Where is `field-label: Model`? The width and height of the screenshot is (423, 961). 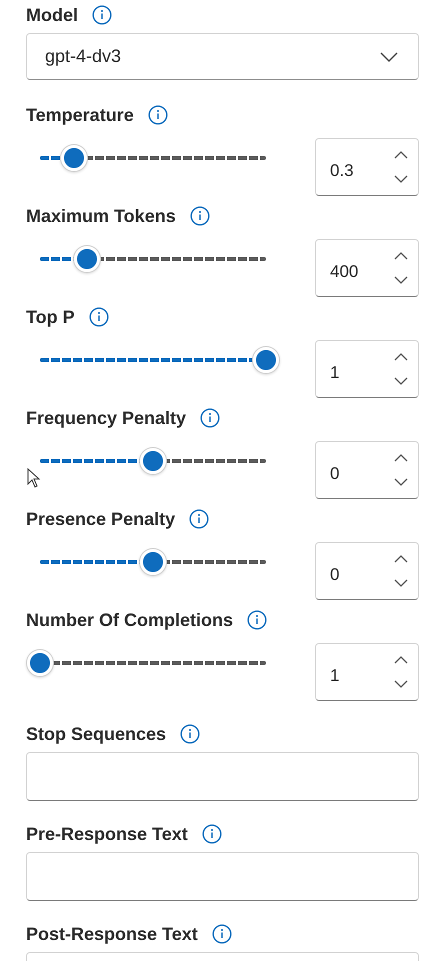 field-label: Model is located at coordinates (52, 15).